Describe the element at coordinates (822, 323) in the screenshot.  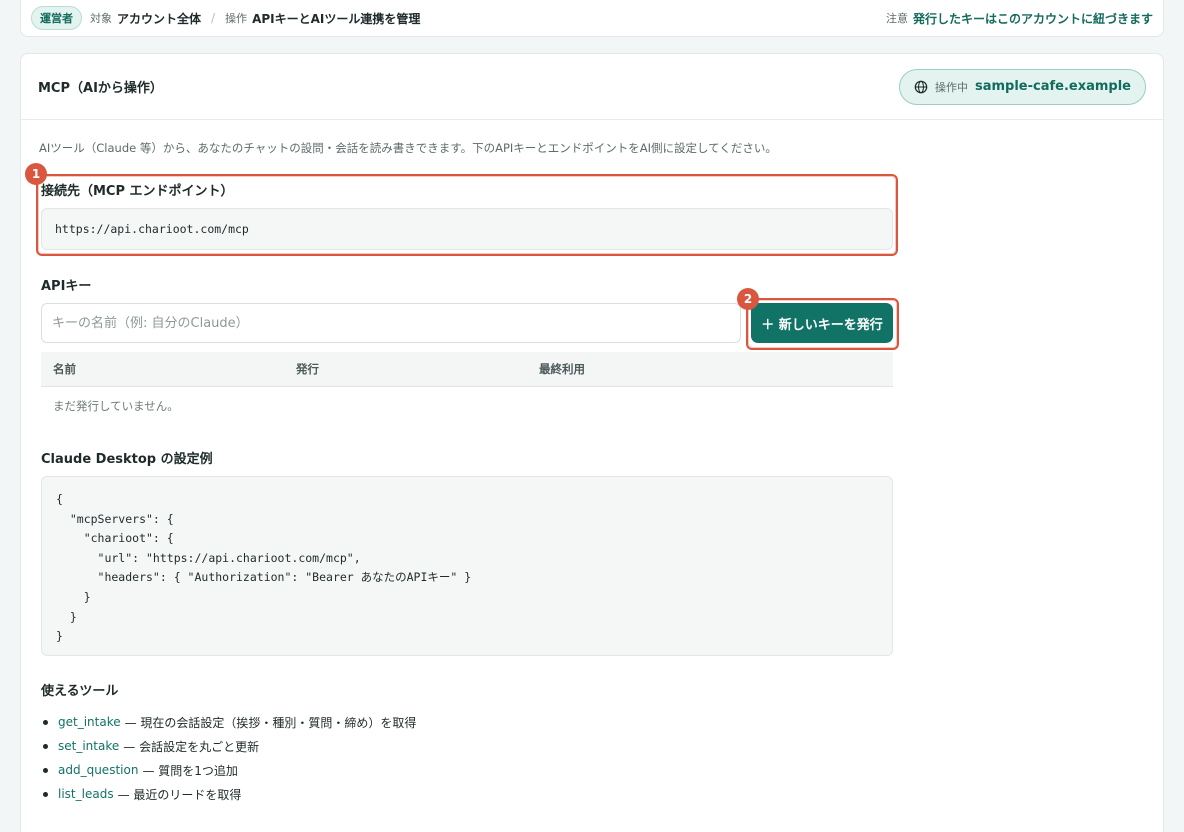
I see `issue-key-button: ＋ 新しいキーを発行` at that location.